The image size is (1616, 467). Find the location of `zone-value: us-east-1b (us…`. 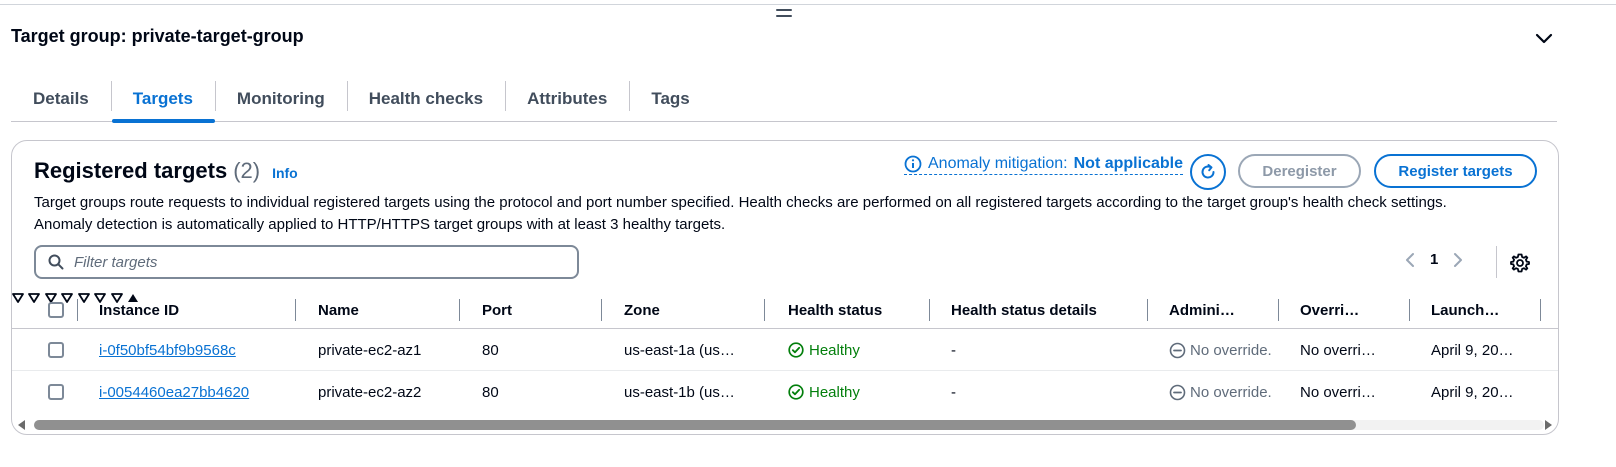

zone-value: us-east-1b (us… is located at coordinates (679, 392).